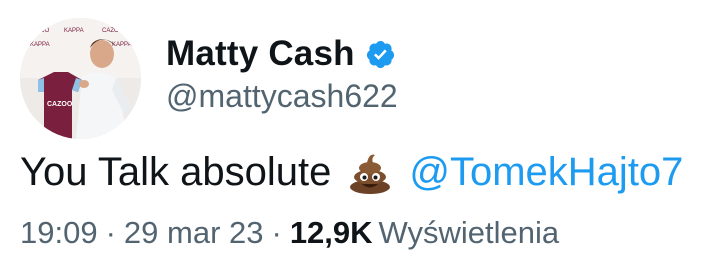 Image resolution: width=720 pixels, height=273 pixels. What do you see at coordinates (331, 232) in the screenshot?
I see `views-count: 12,9K` at bounding box center [331, 232].